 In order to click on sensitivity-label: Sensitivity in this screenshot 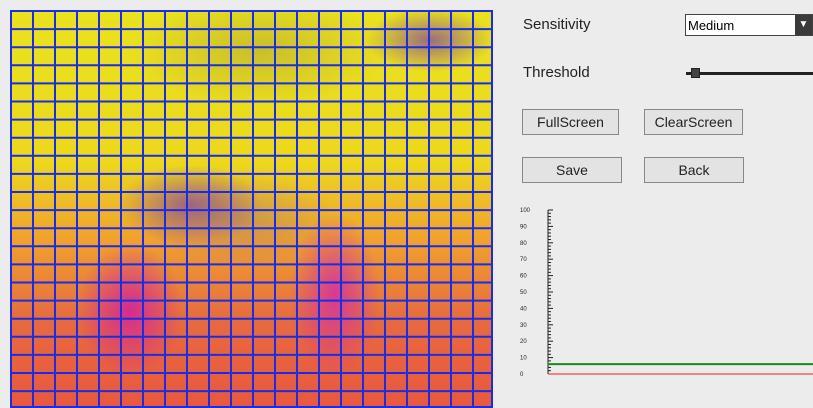, I will do `click(557, 24)`.